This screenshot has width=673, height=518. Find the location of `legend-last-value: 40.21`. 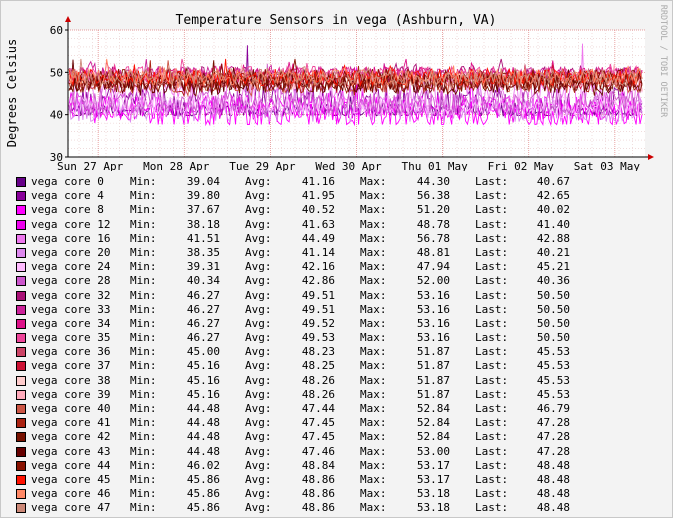

legend-last-value: 40.21 is located at coordinates (553, 252).